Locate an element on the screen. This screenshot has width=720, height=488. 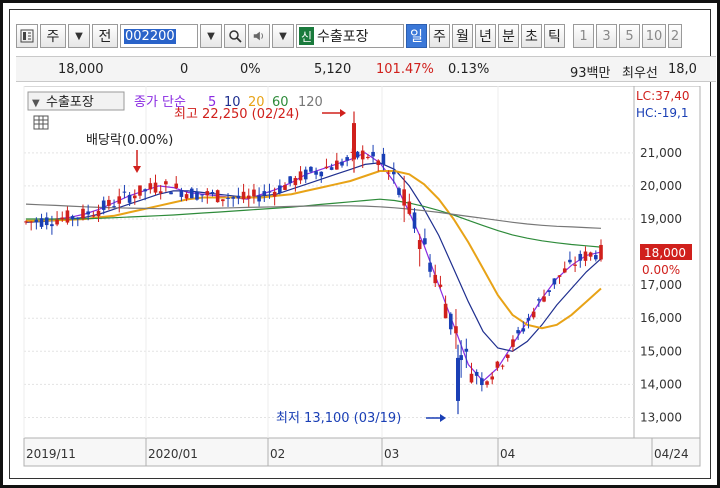
interval-3-label: 3 is located at coordinates (606, 36).